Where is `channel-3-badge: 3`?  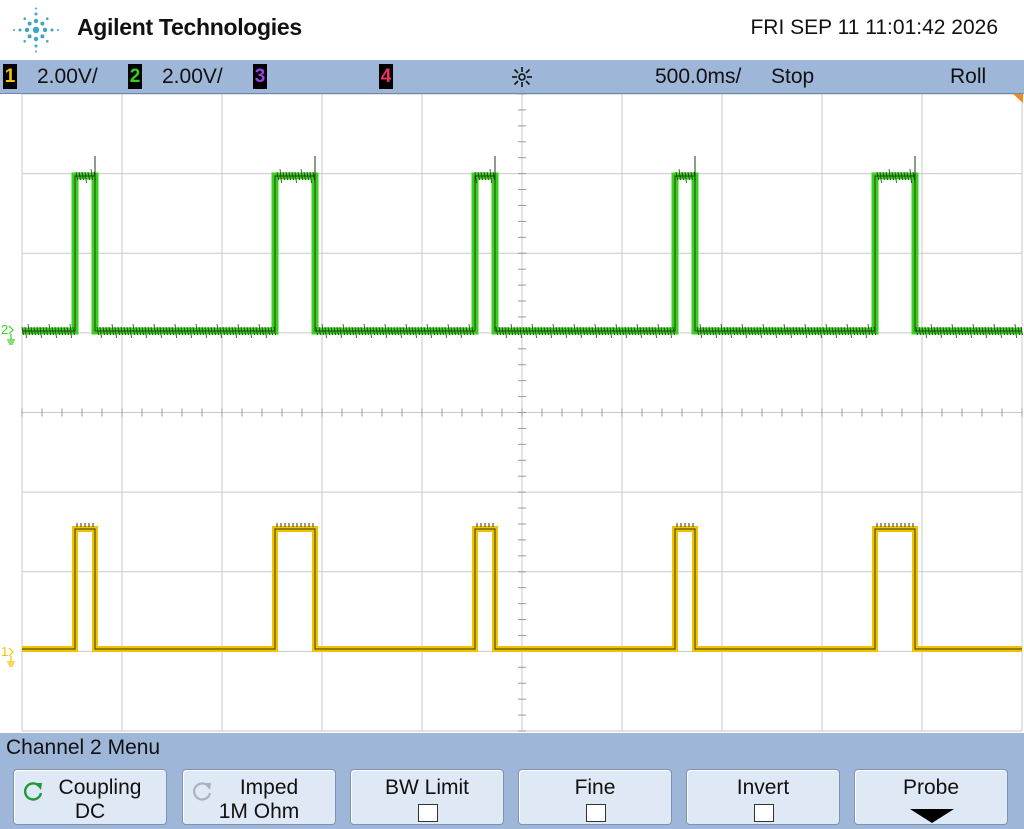 channel-3-badge: 3 is located at coordinates (260, 76).